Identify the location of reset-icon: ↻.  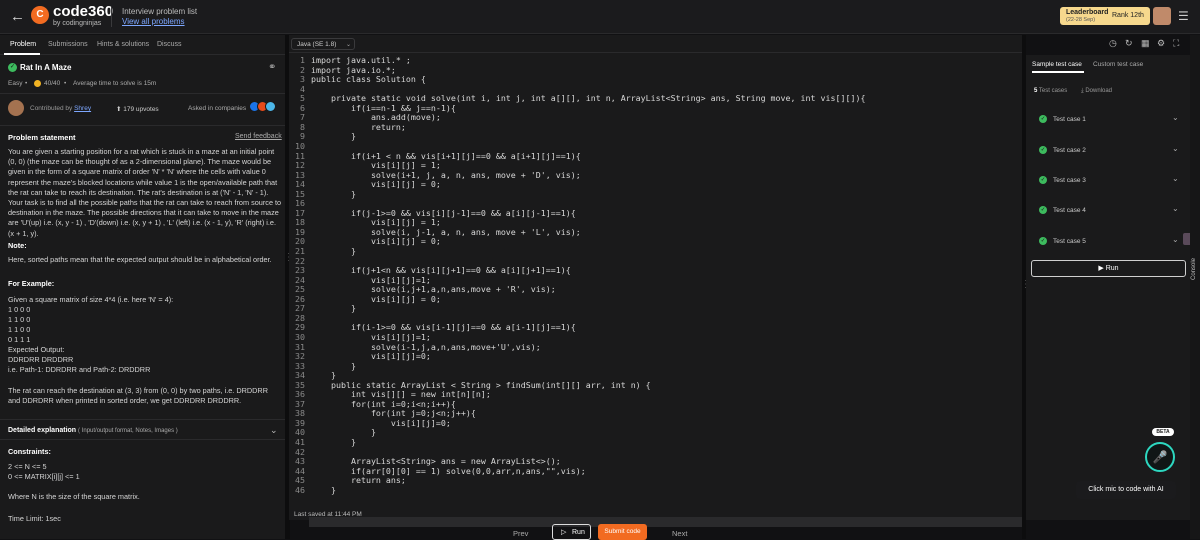
(1129, 43).